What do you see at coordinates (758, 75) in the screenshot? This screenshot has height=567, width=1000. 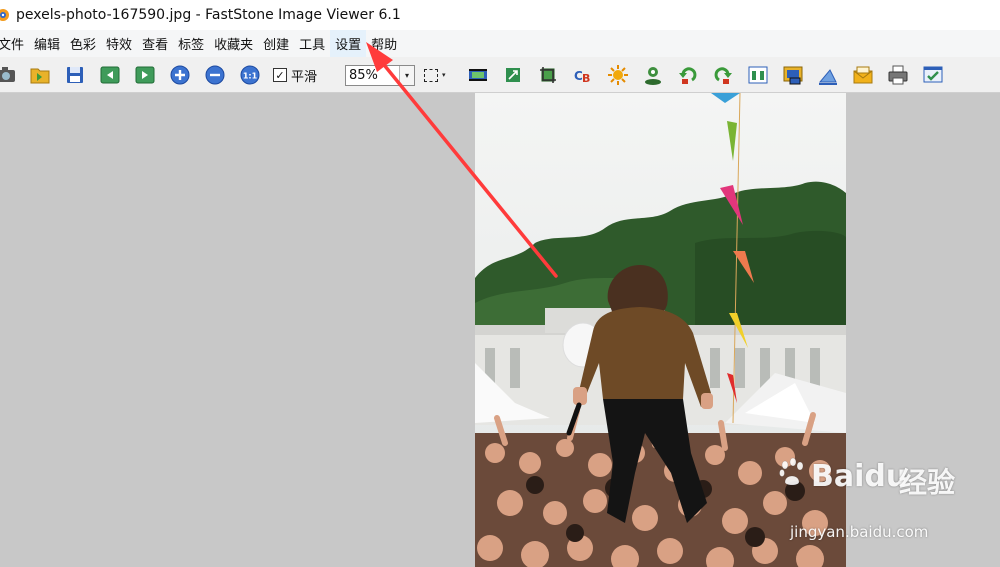 I see `compare-icon` at bounding box center [758, 75].